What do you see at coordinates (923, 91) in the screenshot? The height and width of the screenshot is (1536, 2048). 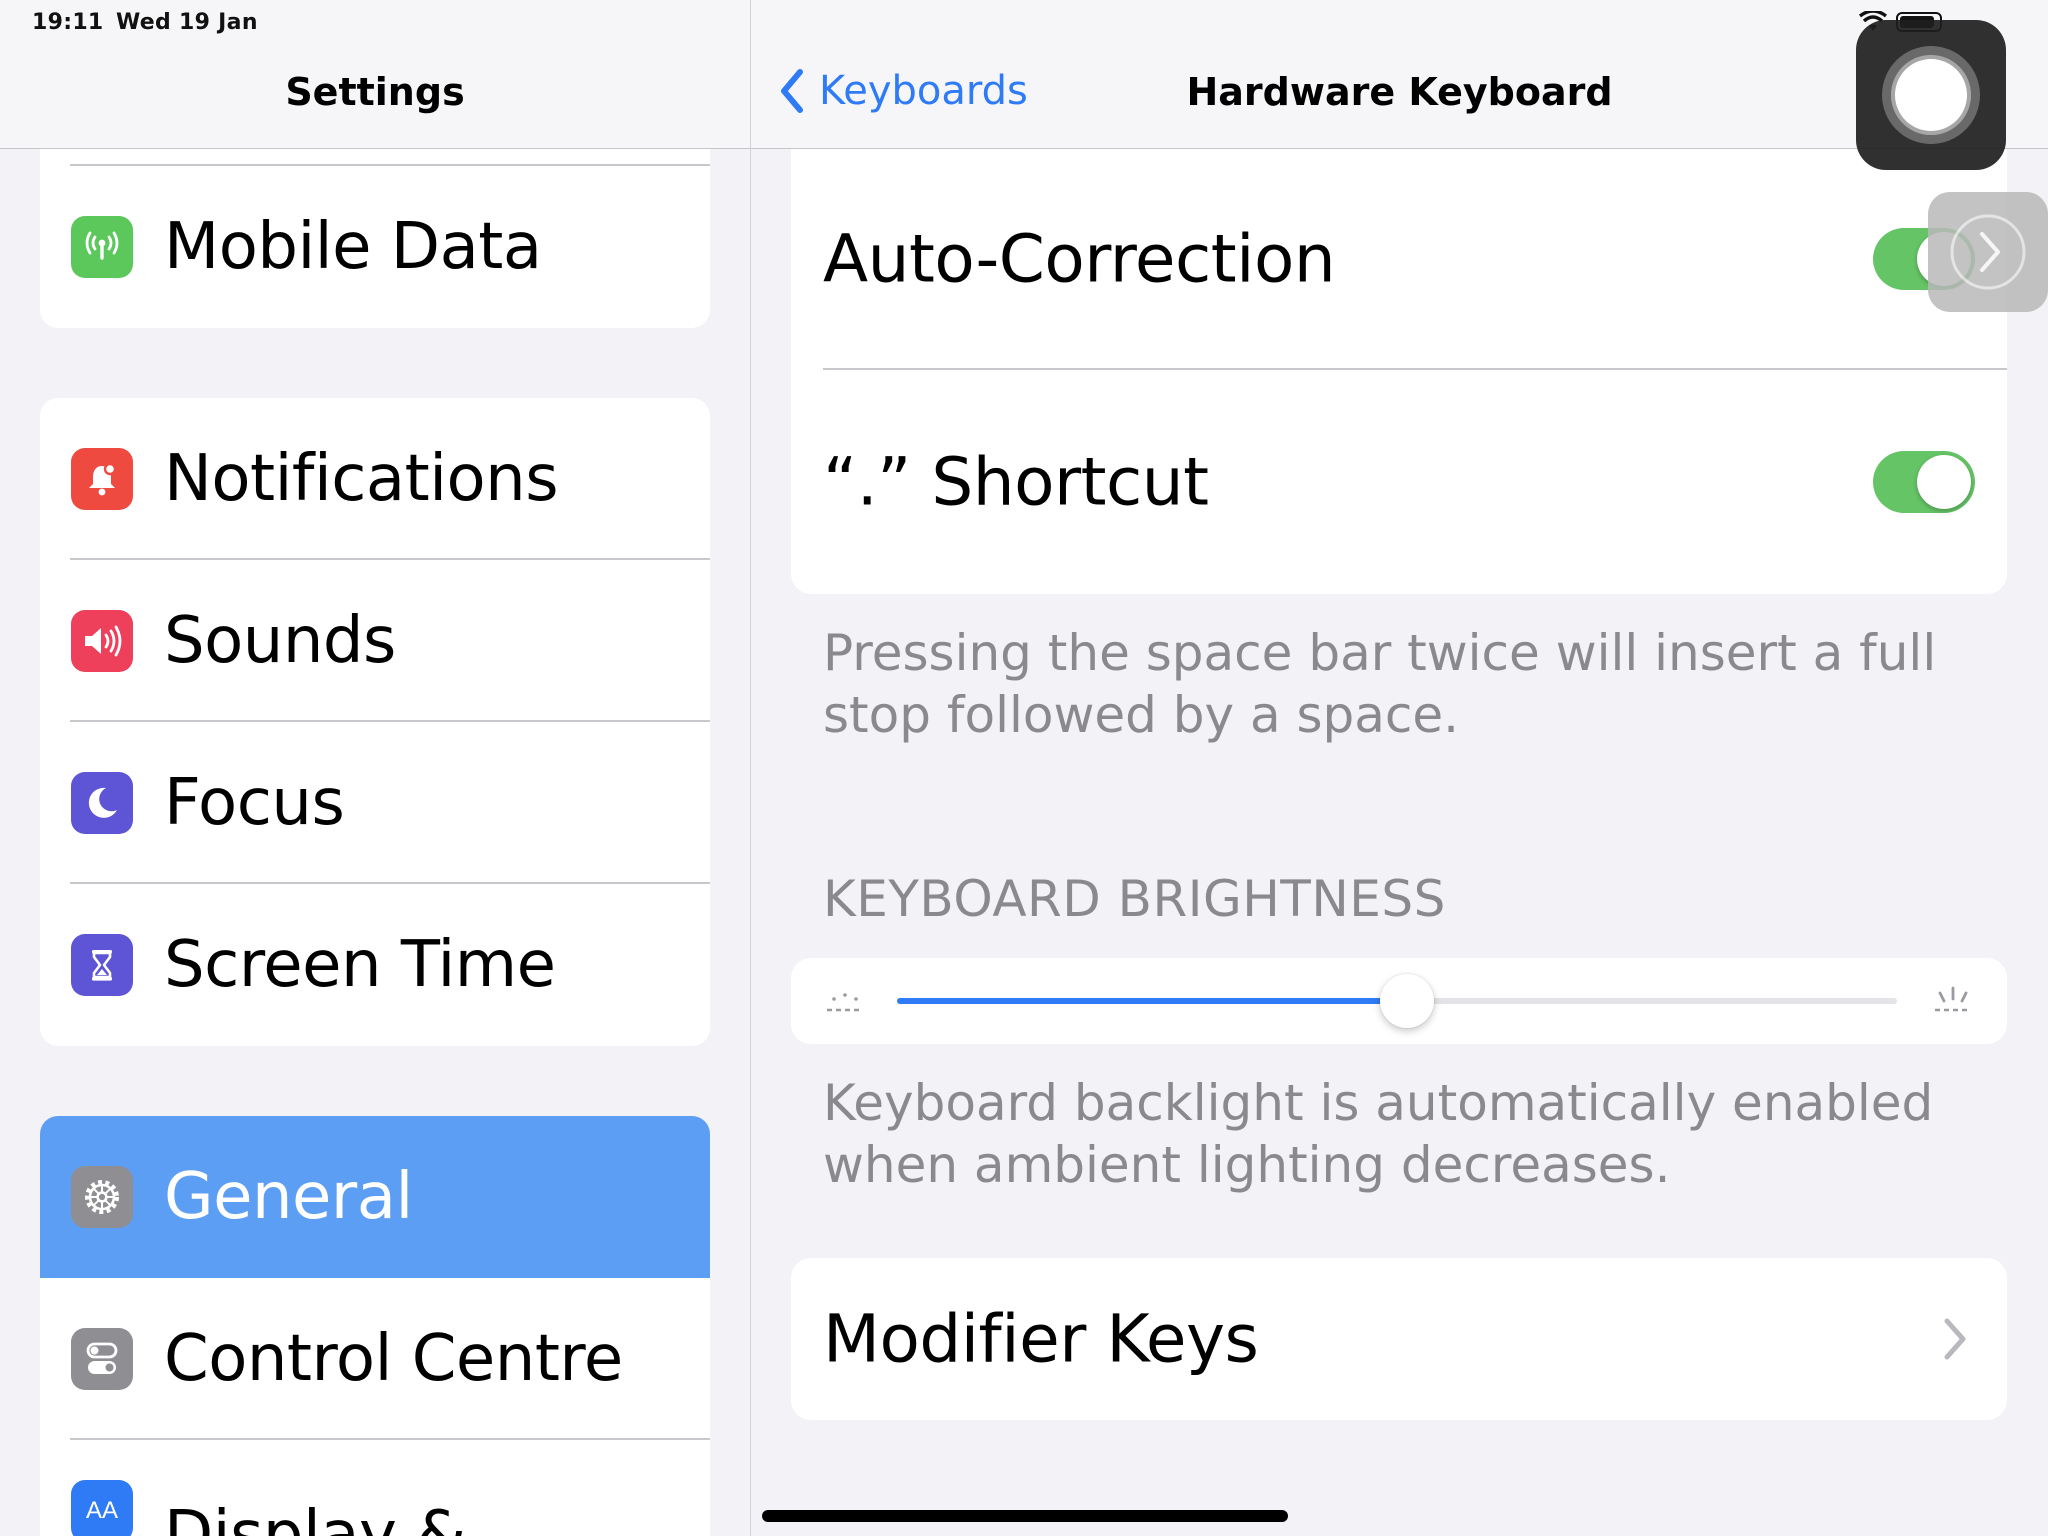 I see `back-button-label: Keyboards` at bounding box center [923, 91].